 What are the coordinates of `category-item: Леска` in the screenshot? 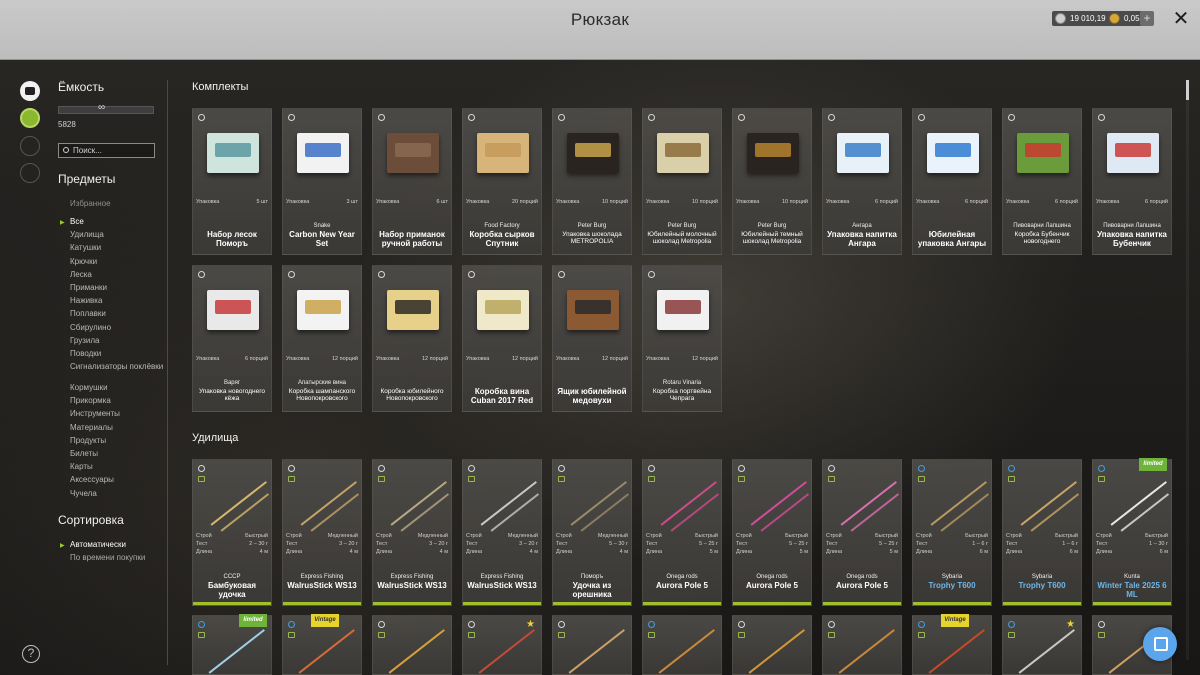 It's located at (117, 276).